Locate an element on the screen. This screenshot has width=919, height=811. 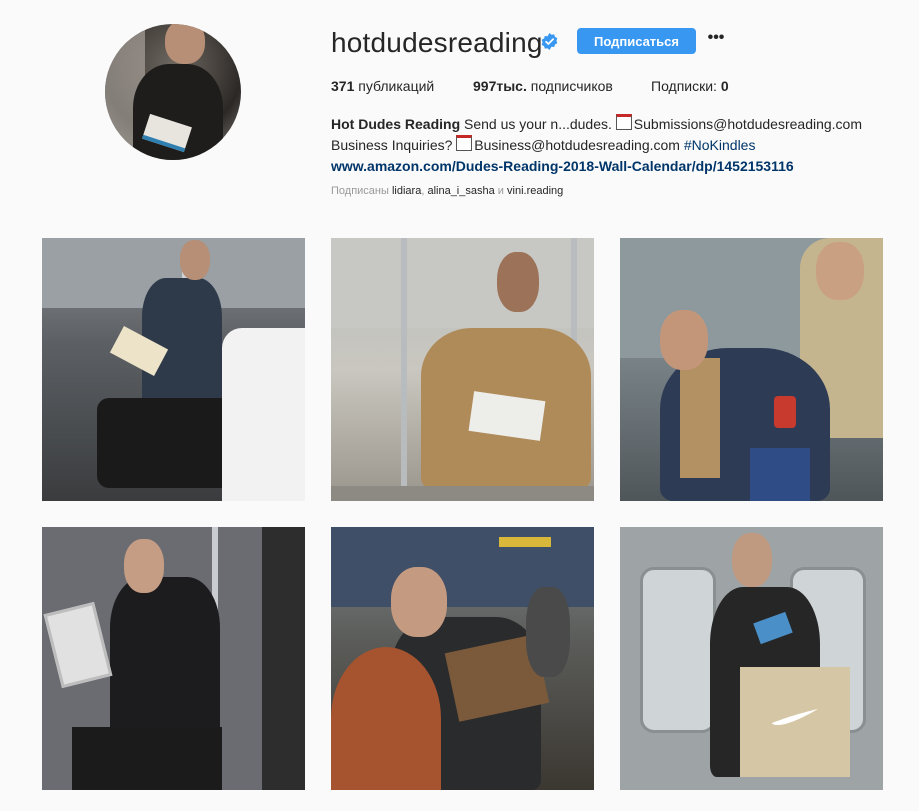
photo-jeans is located at coordinates (780, 474).